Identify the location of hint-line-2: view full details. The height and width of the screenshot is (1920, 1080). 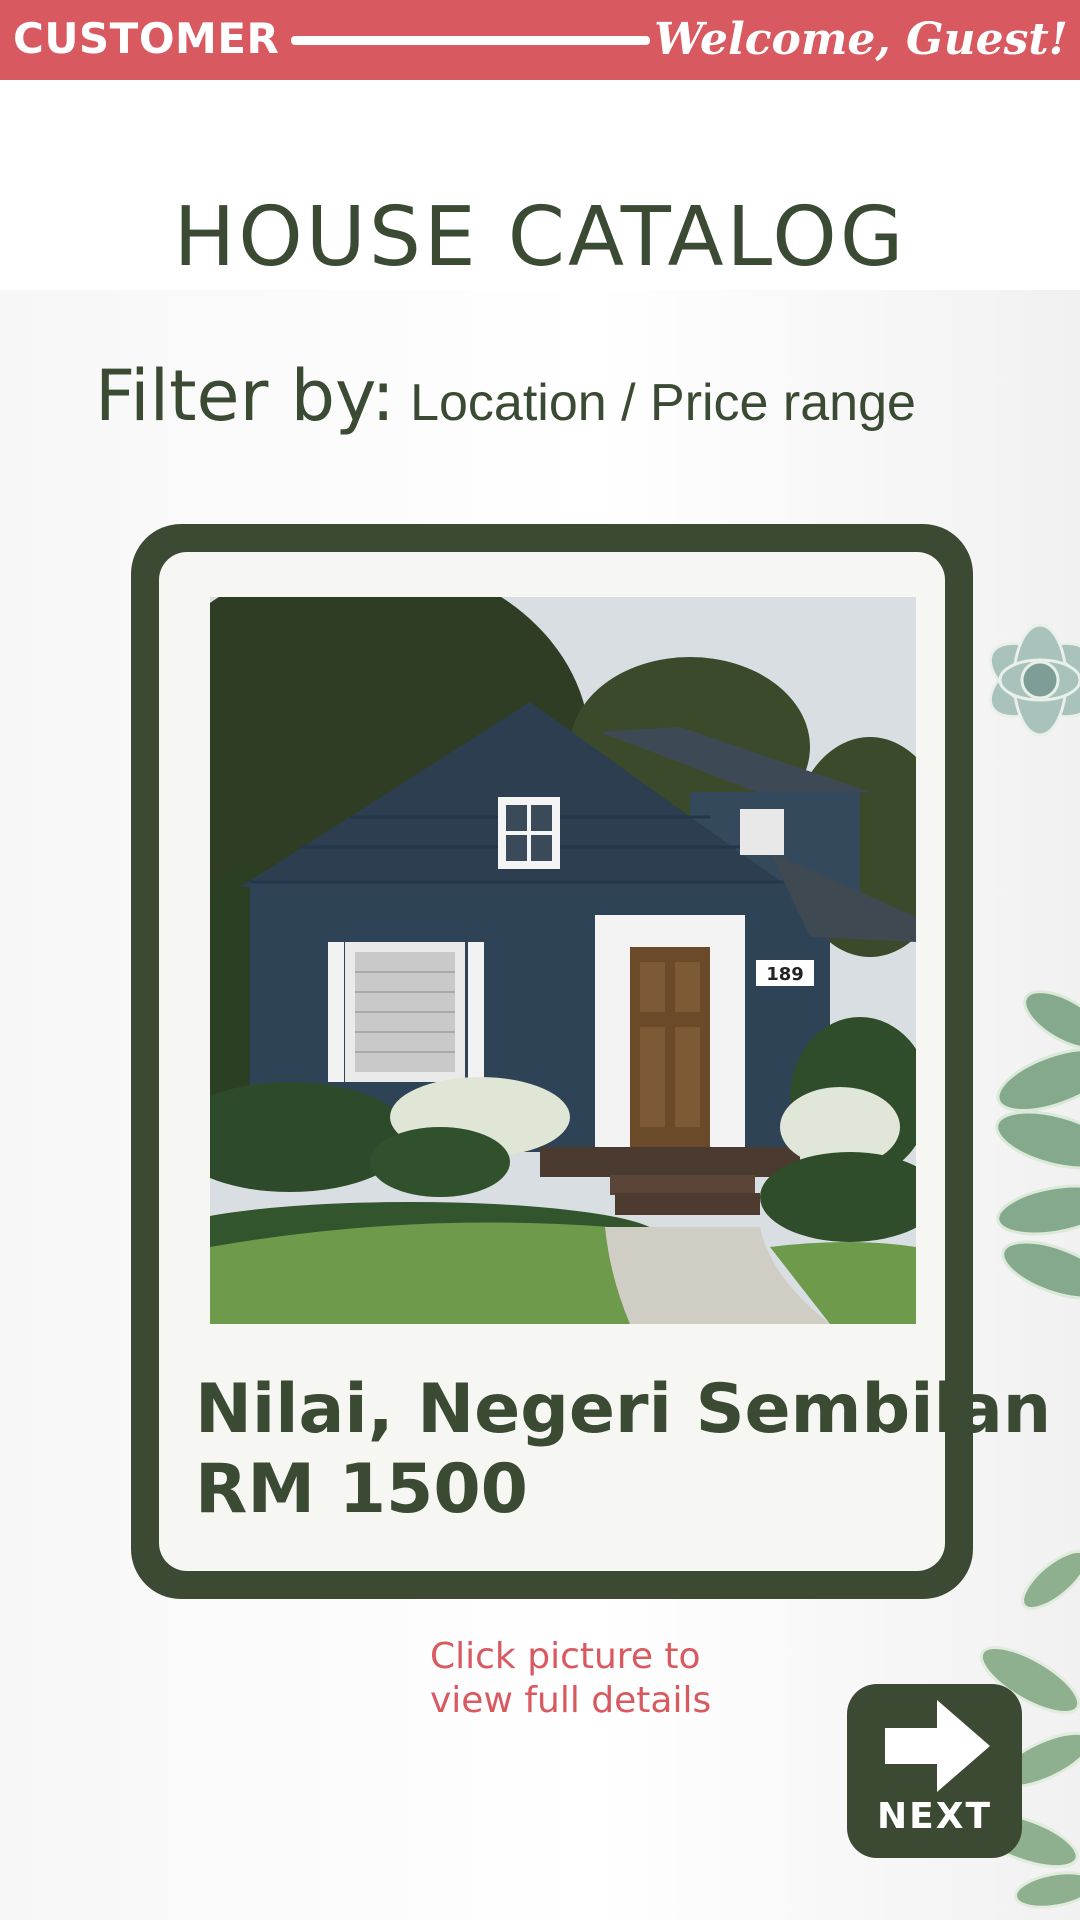
(571, 1700).